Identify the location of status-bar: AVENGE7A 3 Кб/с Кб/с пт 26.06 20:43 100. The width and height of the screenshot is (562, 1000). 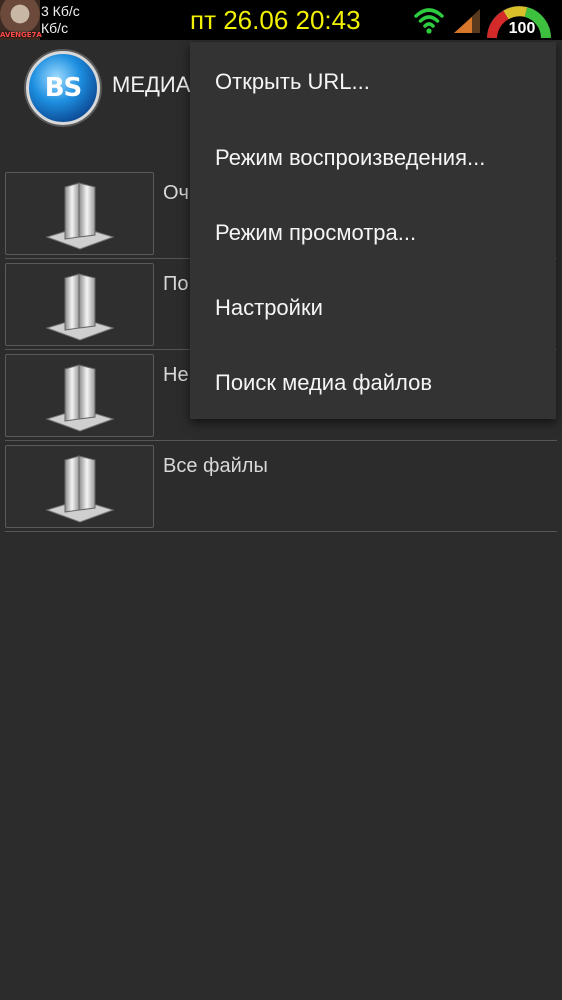
(281, 20).